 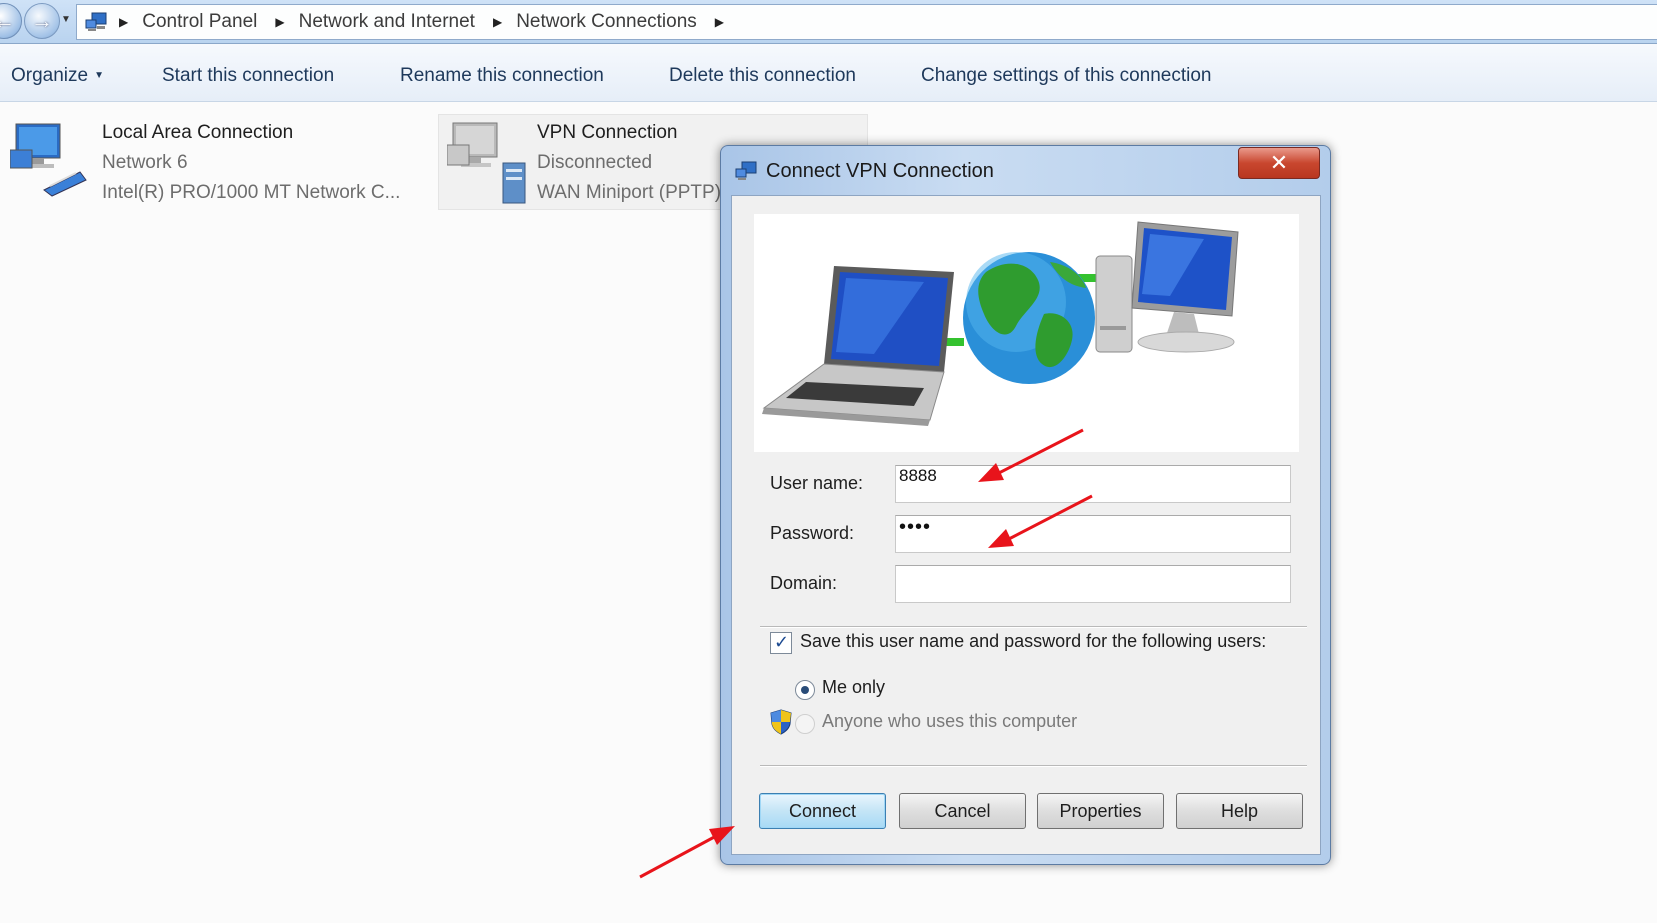 What do you see at coordinates (248, 73) in the screenshot?
I see `start-connection-button: Start this connection` at bounding box center [248, 73].